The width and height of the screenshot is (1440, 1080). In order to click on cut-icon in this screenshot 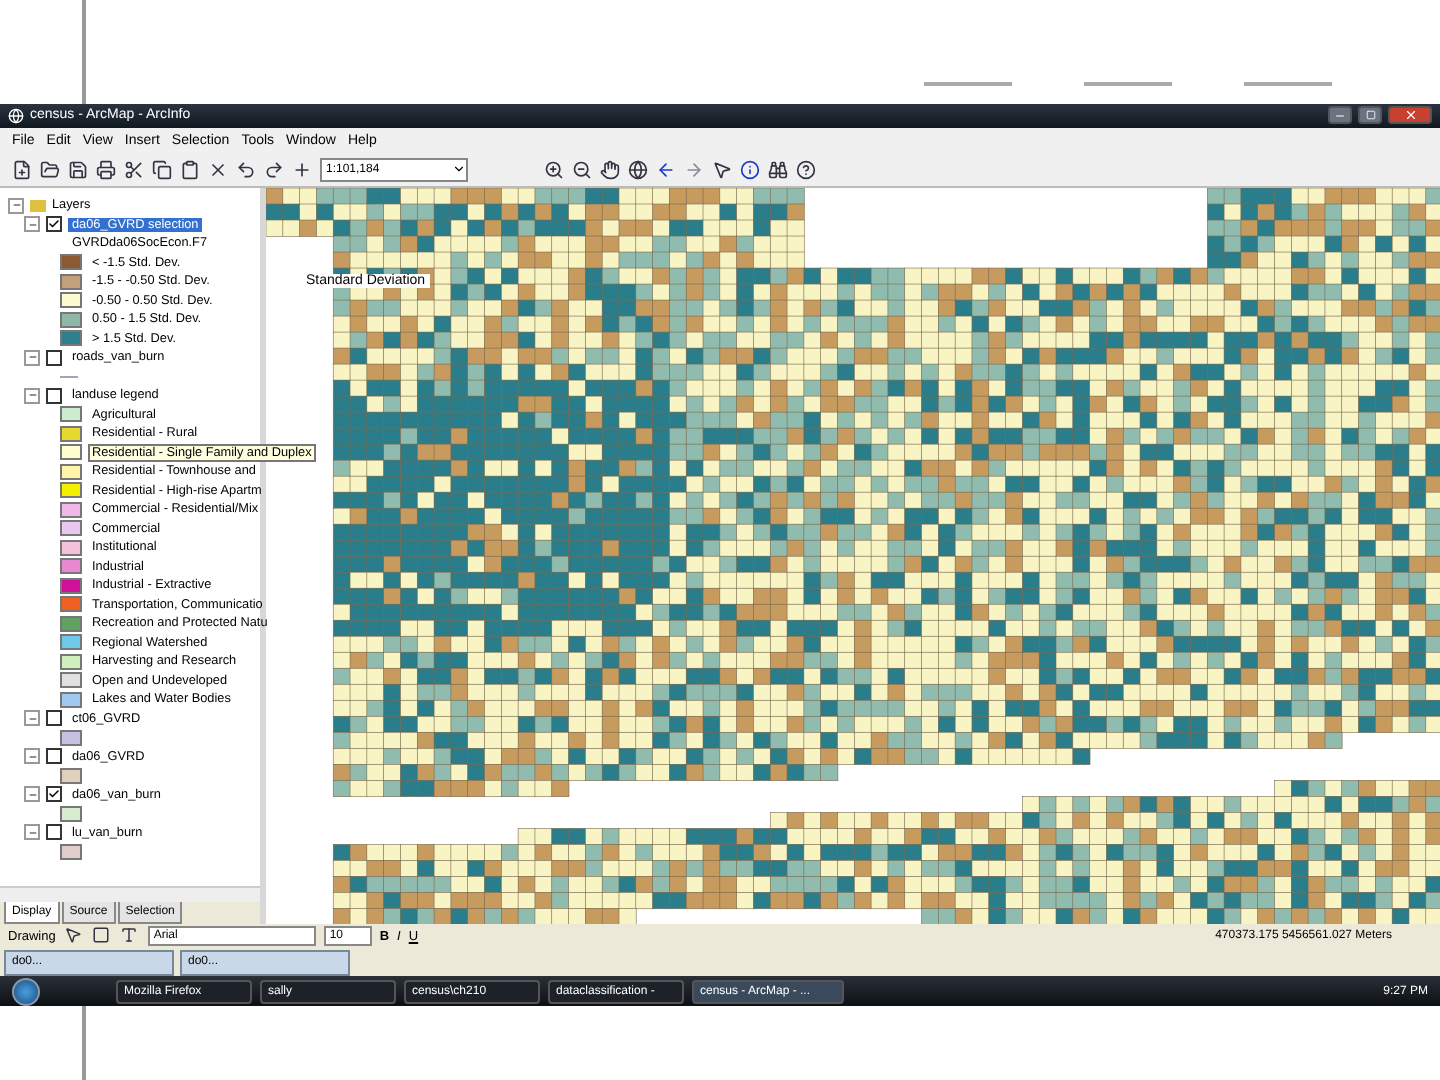, I will do `click(134, 169)`.